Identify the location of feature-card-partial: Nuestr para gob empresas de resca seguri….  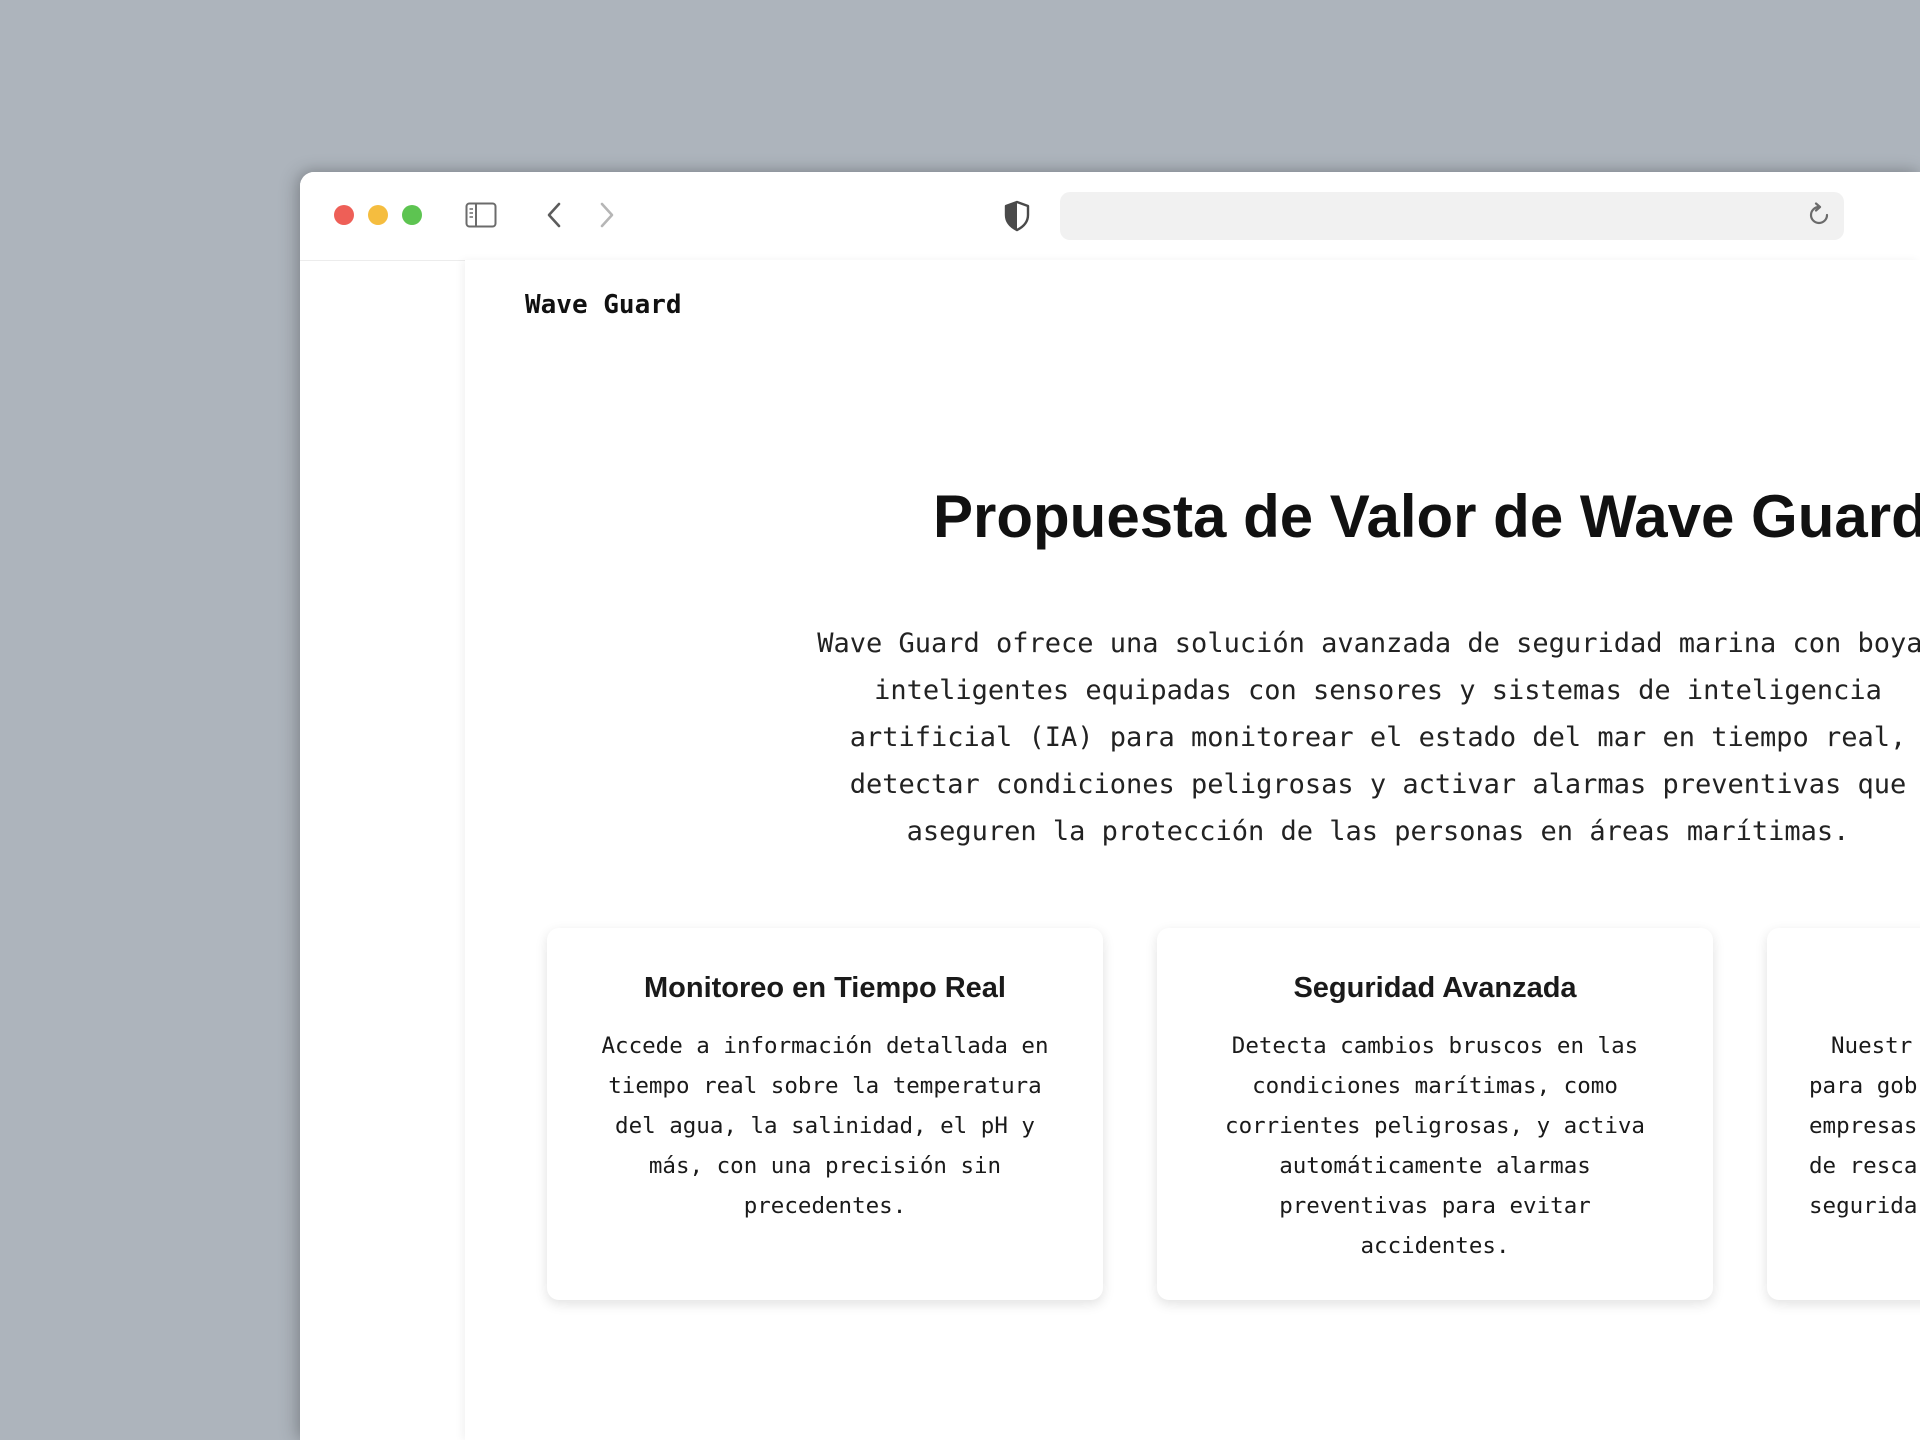
(1843, 1114).